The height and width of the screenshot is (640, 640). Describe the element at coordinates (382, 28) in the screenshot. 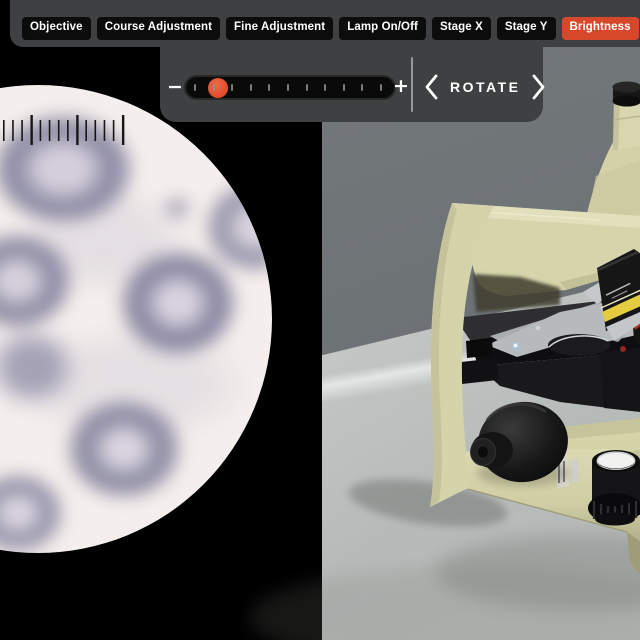

I see `toolbar-button-lamp-on-off: Lamp On/Off` at that location.